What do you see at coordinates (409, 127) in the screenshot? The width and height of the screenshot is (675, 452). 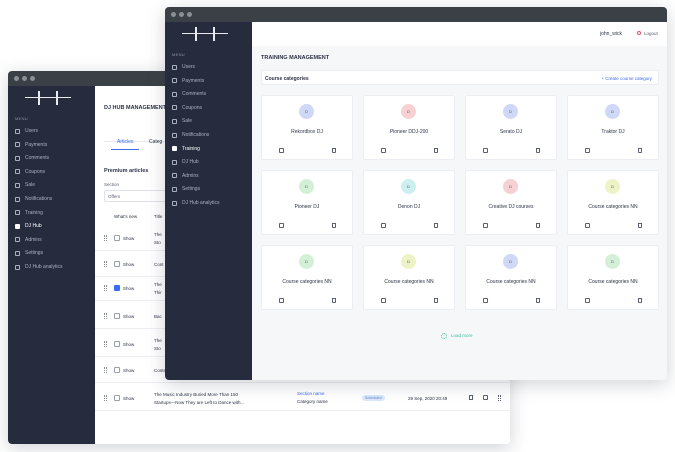 I see `category-card: D Pioneer DDJ-200` at bounding box center [409, 127].